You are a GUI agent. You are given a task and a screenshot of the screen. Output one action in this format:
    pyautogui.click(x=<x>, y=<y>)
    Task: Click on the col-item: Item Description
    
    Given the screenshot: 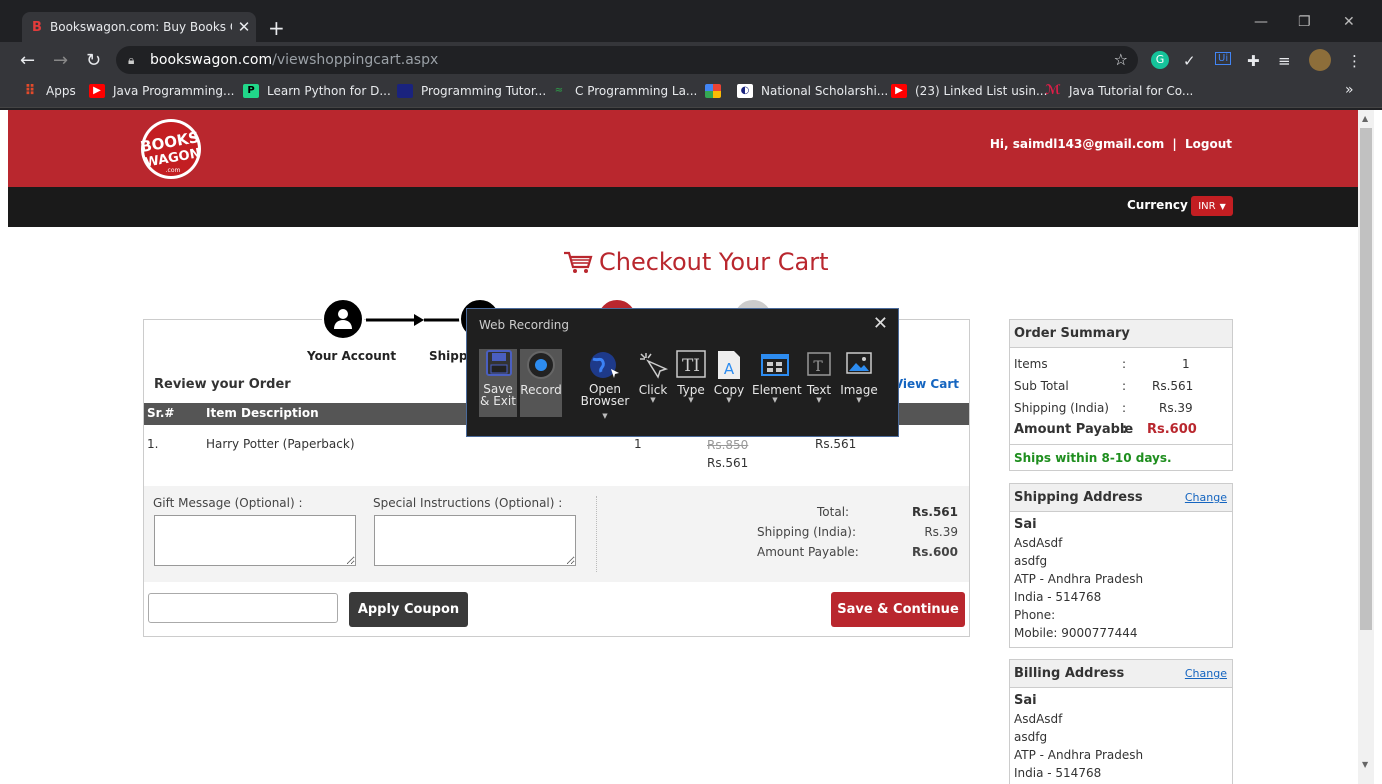 What is the action you would take?
    pyautogui.click(x=262, y=413)
    